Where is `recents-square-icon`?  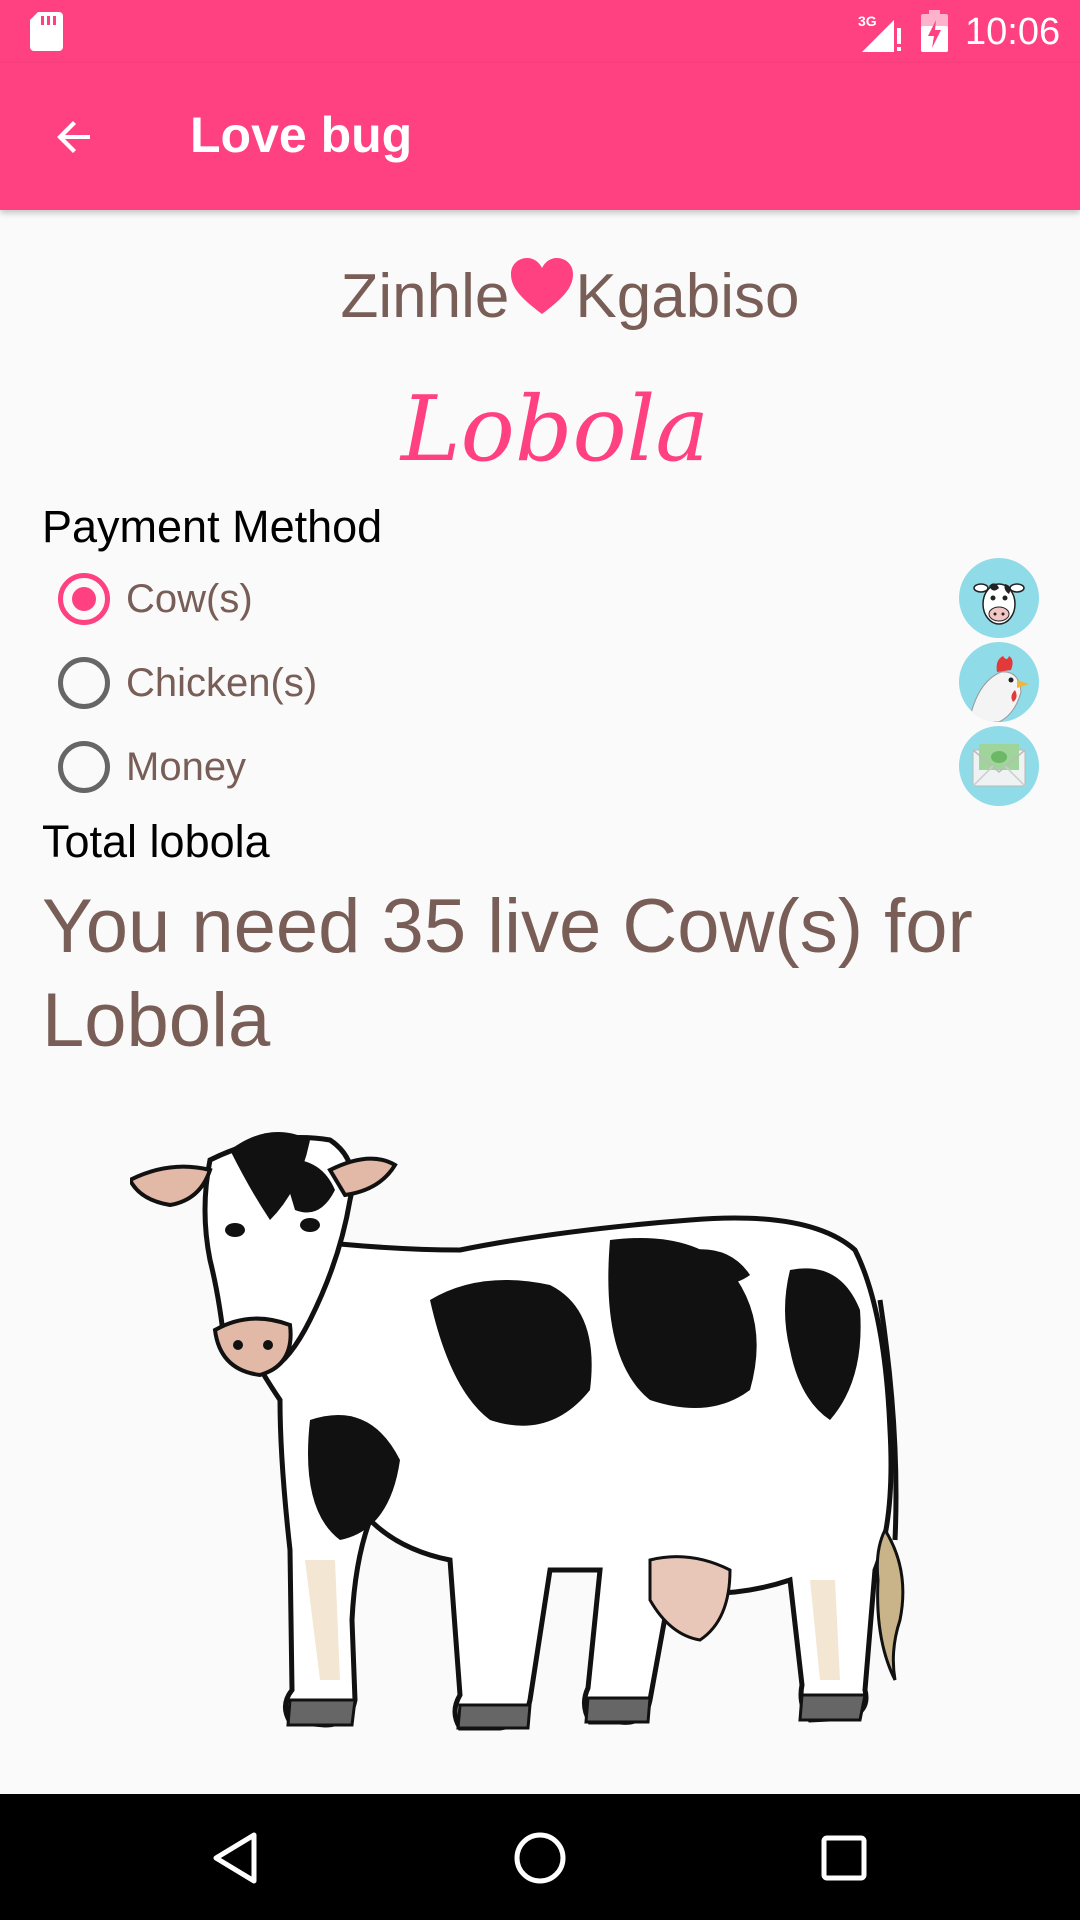 recents-square-icon is located at coordinates (844, 1858).